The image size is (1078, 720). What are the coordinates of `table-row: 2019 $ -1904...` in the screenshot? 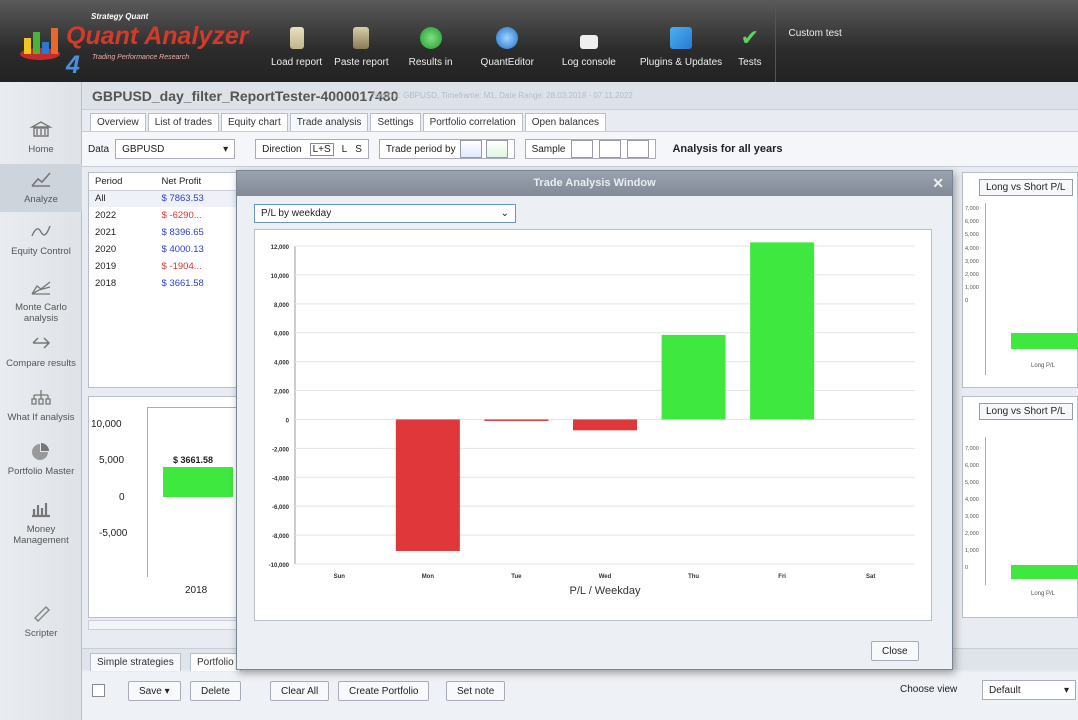 It's located at (168, 266).